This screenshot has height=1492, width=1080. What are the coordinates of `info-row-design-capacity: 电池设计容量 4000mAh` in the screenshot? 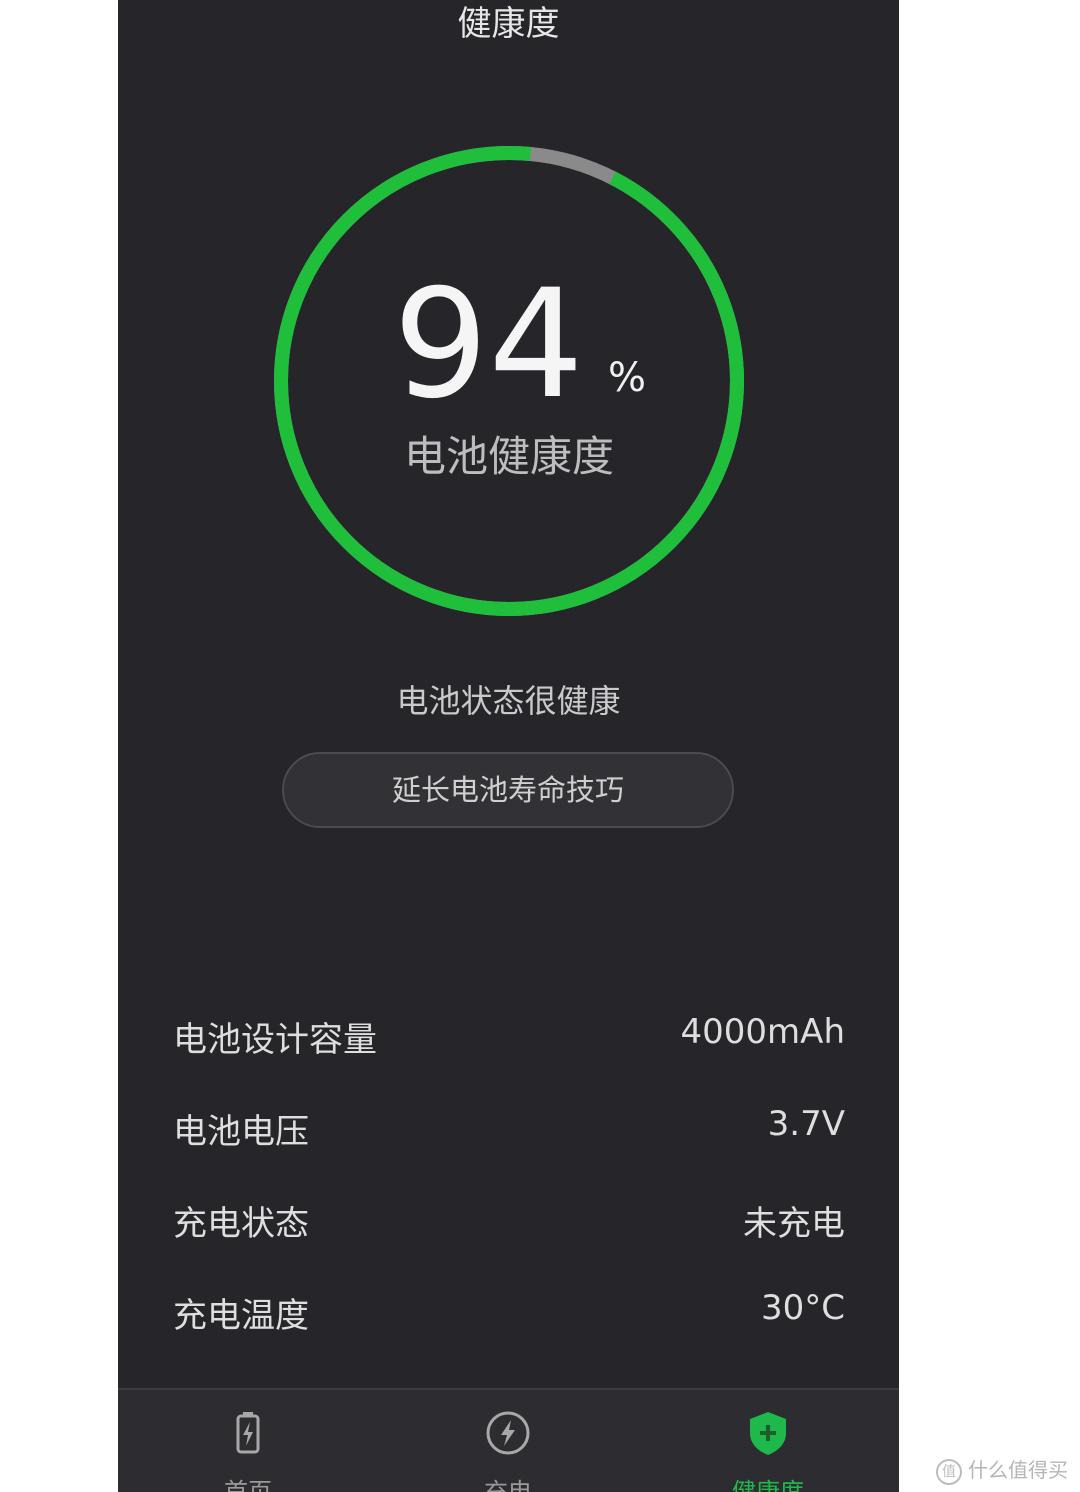 It's located at (509, 1046).